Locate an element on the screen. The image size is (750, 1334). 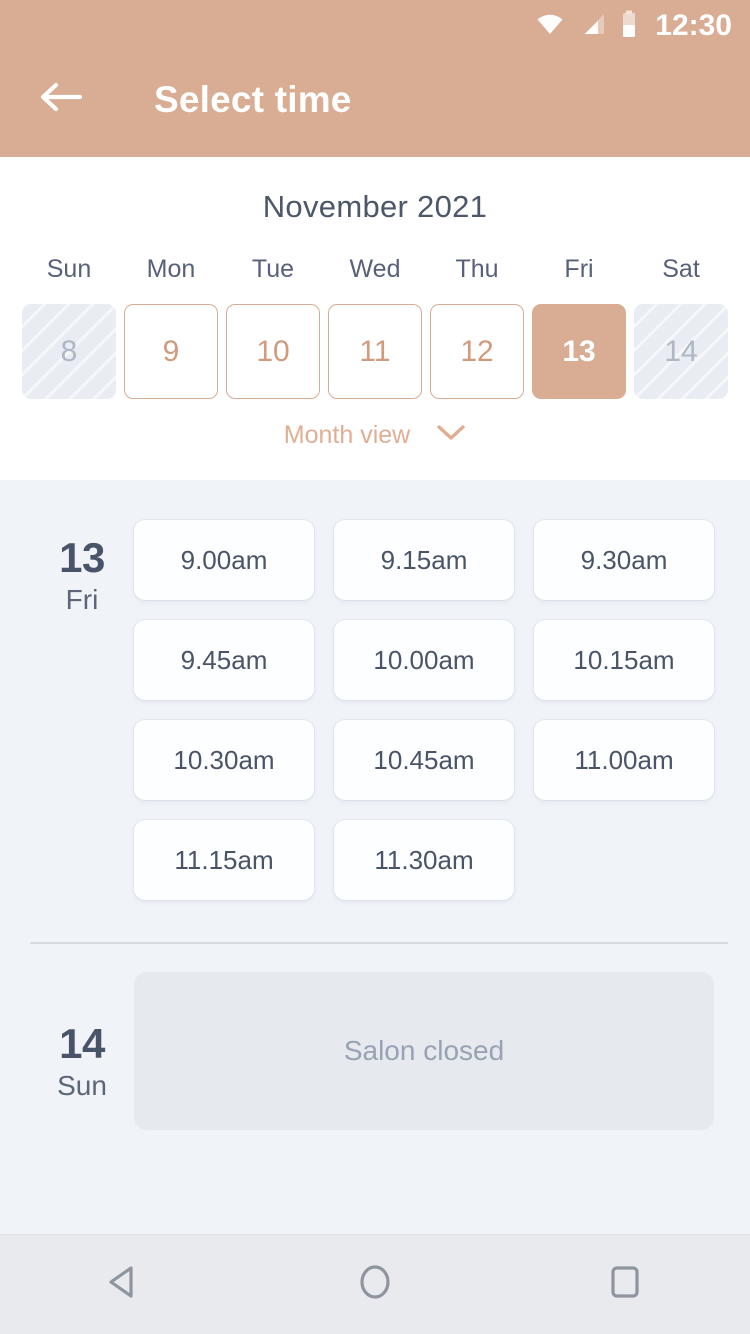
status-bar: 12:30 is located at coordinates (375, 26).